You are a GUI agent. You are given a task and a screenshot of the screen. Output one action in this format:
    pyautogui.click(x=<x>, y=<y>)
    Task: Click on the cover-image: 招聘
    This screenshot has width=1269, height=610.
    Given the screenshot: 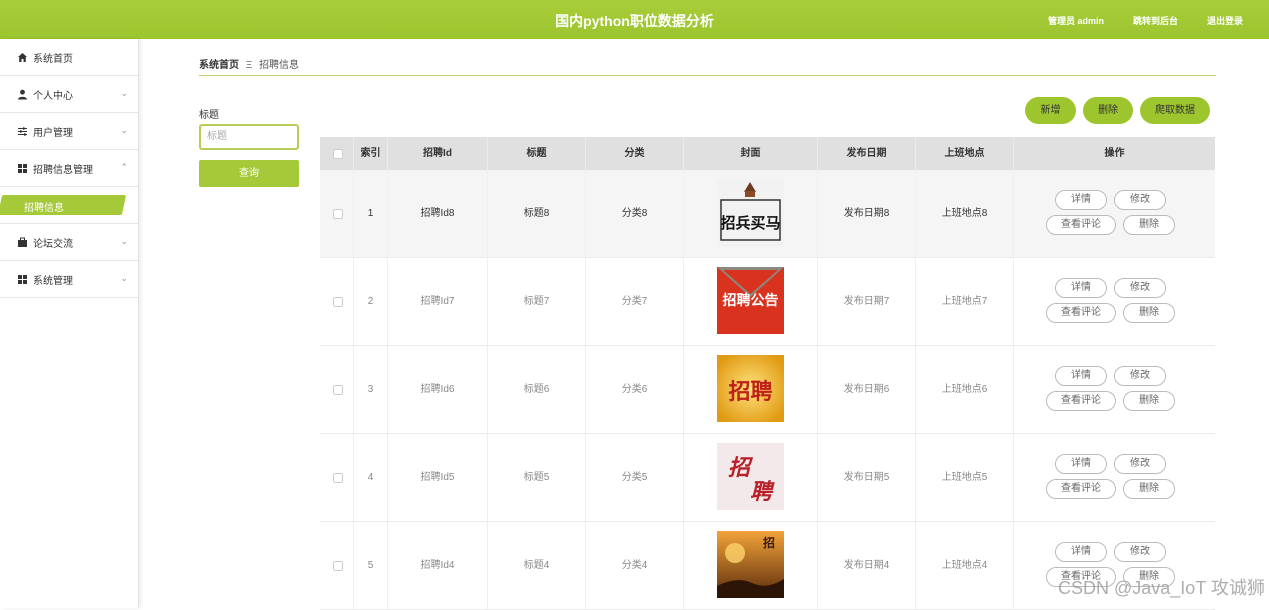 What is the action you would take?
    pyautogui.click(x=750, y=388)
    